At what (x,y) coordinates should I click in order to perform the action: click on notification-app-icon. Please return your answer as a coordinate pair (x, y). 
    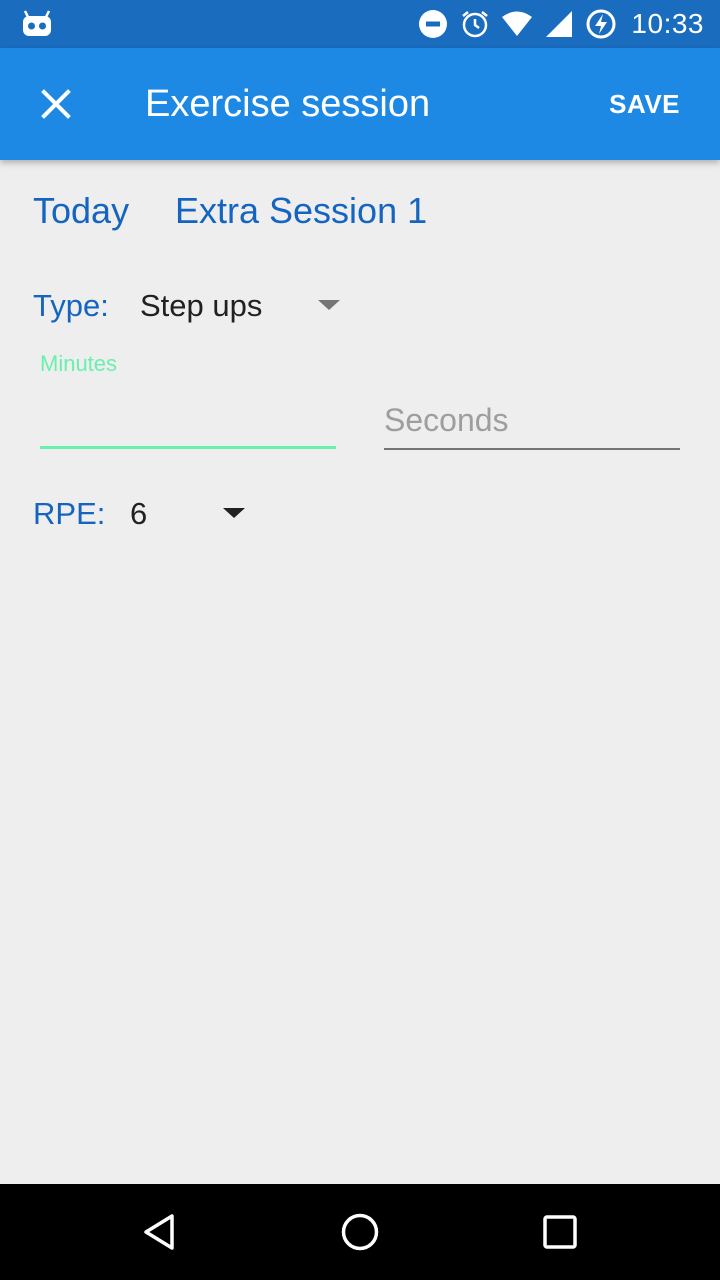
    Looking at the image, I should click on (37, 24).